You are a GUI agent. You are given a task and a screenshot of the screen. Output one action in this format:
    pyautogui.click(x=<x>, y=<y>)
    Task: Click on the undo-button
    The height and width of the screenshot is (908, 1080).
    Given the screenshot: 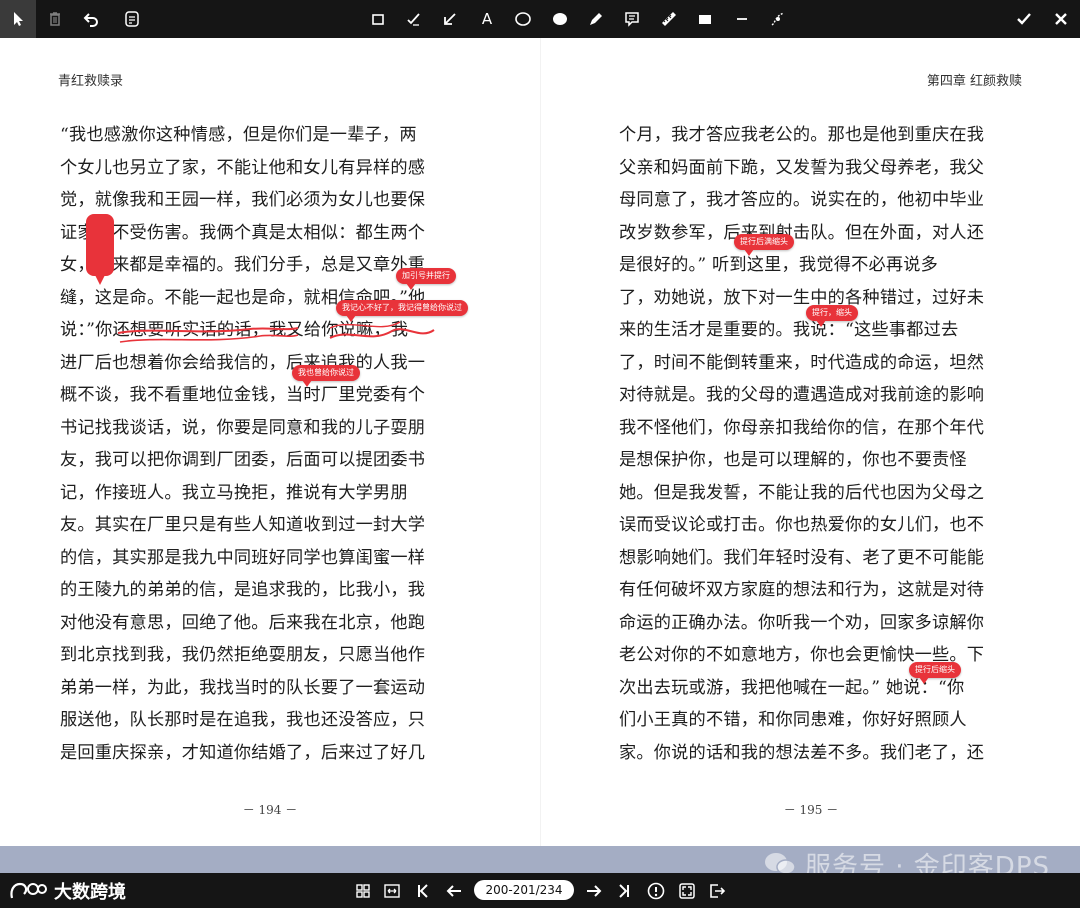 What is the action you would take?
    pyautogui.click(x=91, y=19)
    